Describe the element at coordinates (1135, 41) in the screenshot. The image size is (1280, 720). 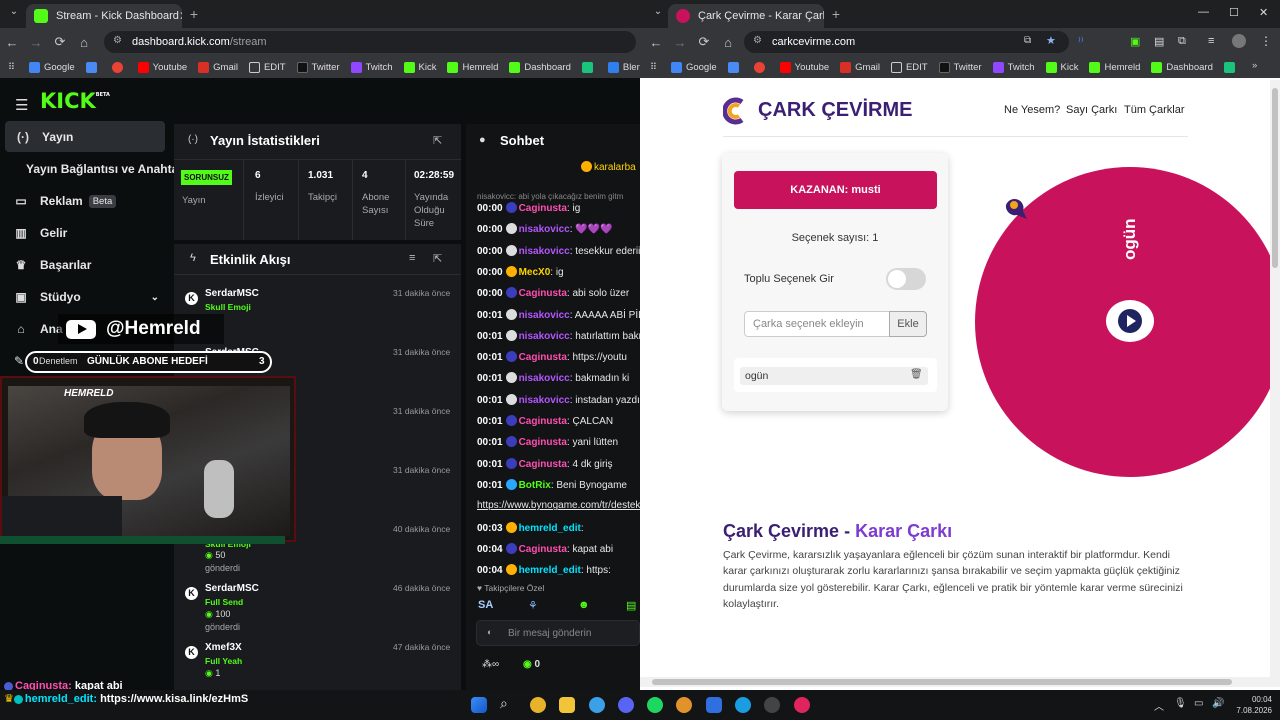
I see `extension-icon: ▣` at that location.